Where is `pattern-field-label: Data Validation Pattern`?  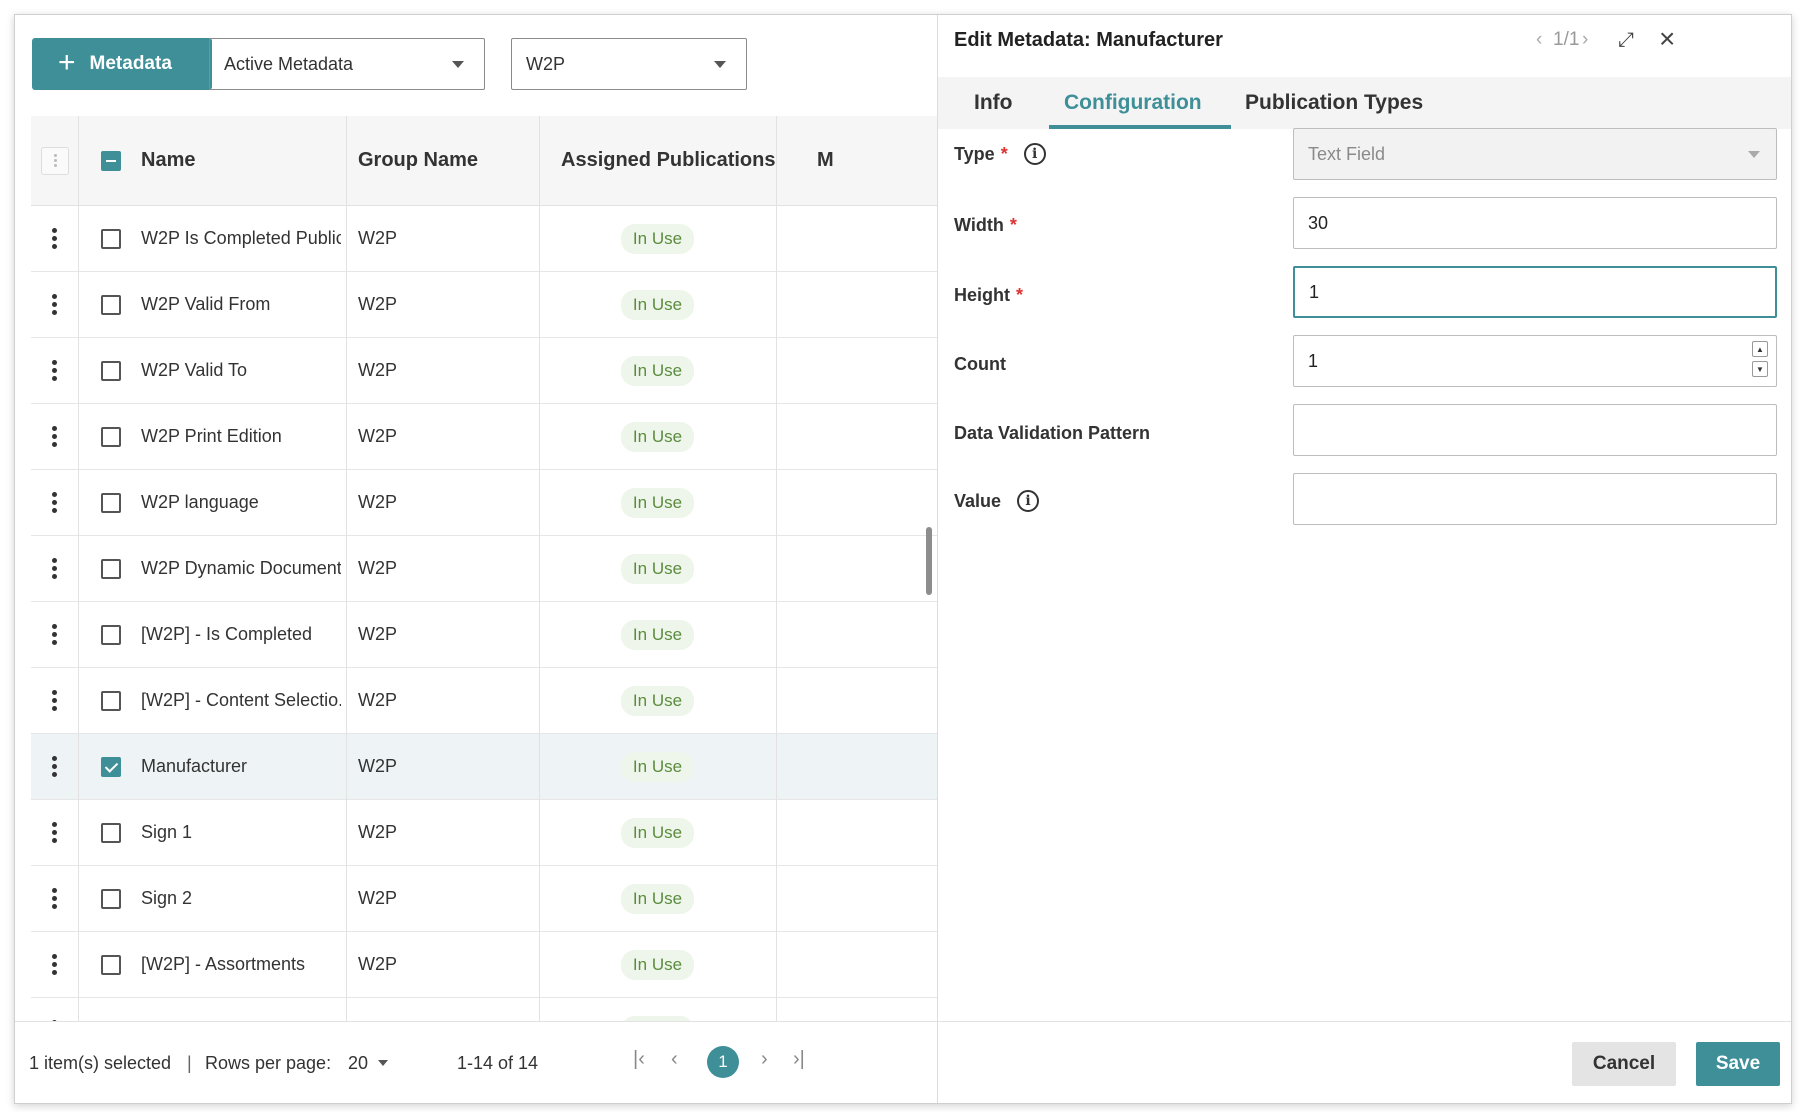
pattern-field-label: Data Validation Pattern is located at coordinates (1052, 432).